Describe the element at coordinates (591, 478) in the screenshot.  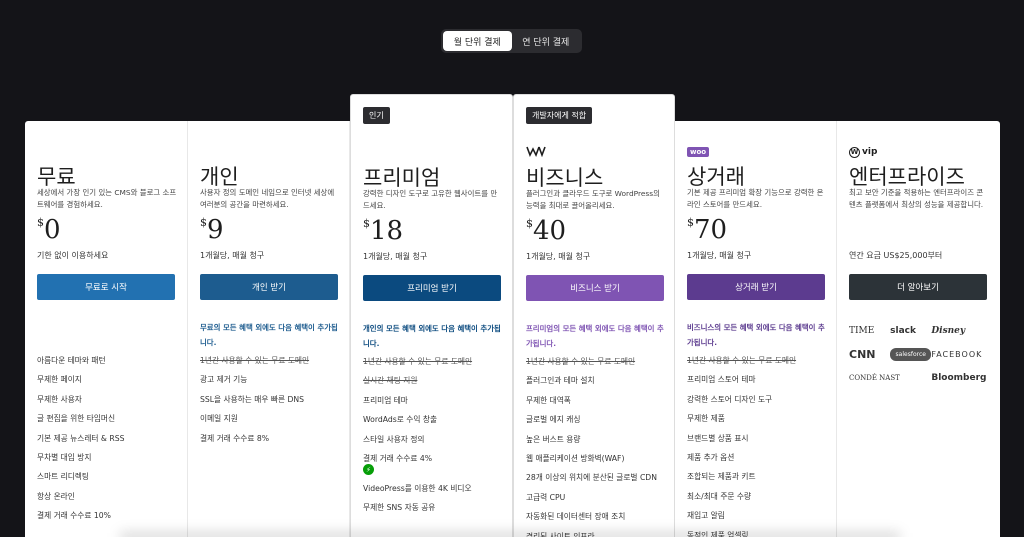
I see `feature-item: 28개 이상의 위치에 분산된 글로벌 CDN` at that location.